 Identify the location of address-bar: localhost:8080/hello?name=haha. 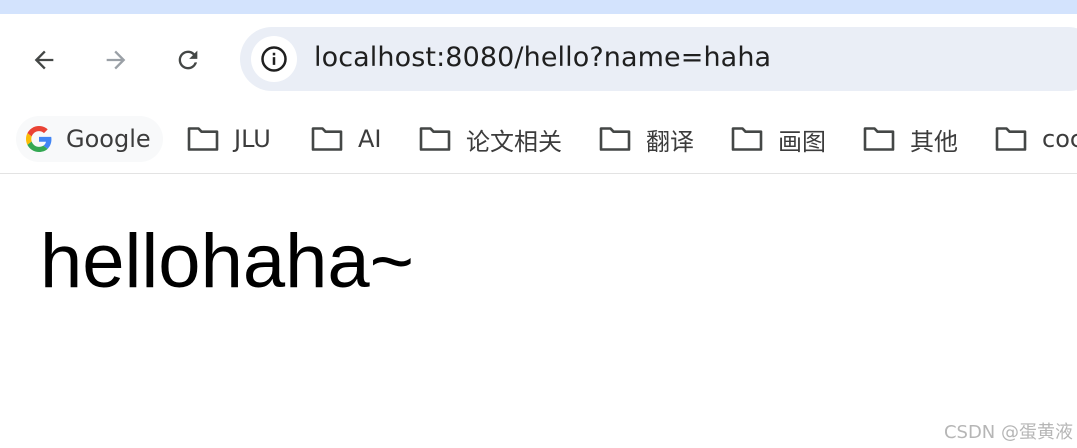
(658, 59).